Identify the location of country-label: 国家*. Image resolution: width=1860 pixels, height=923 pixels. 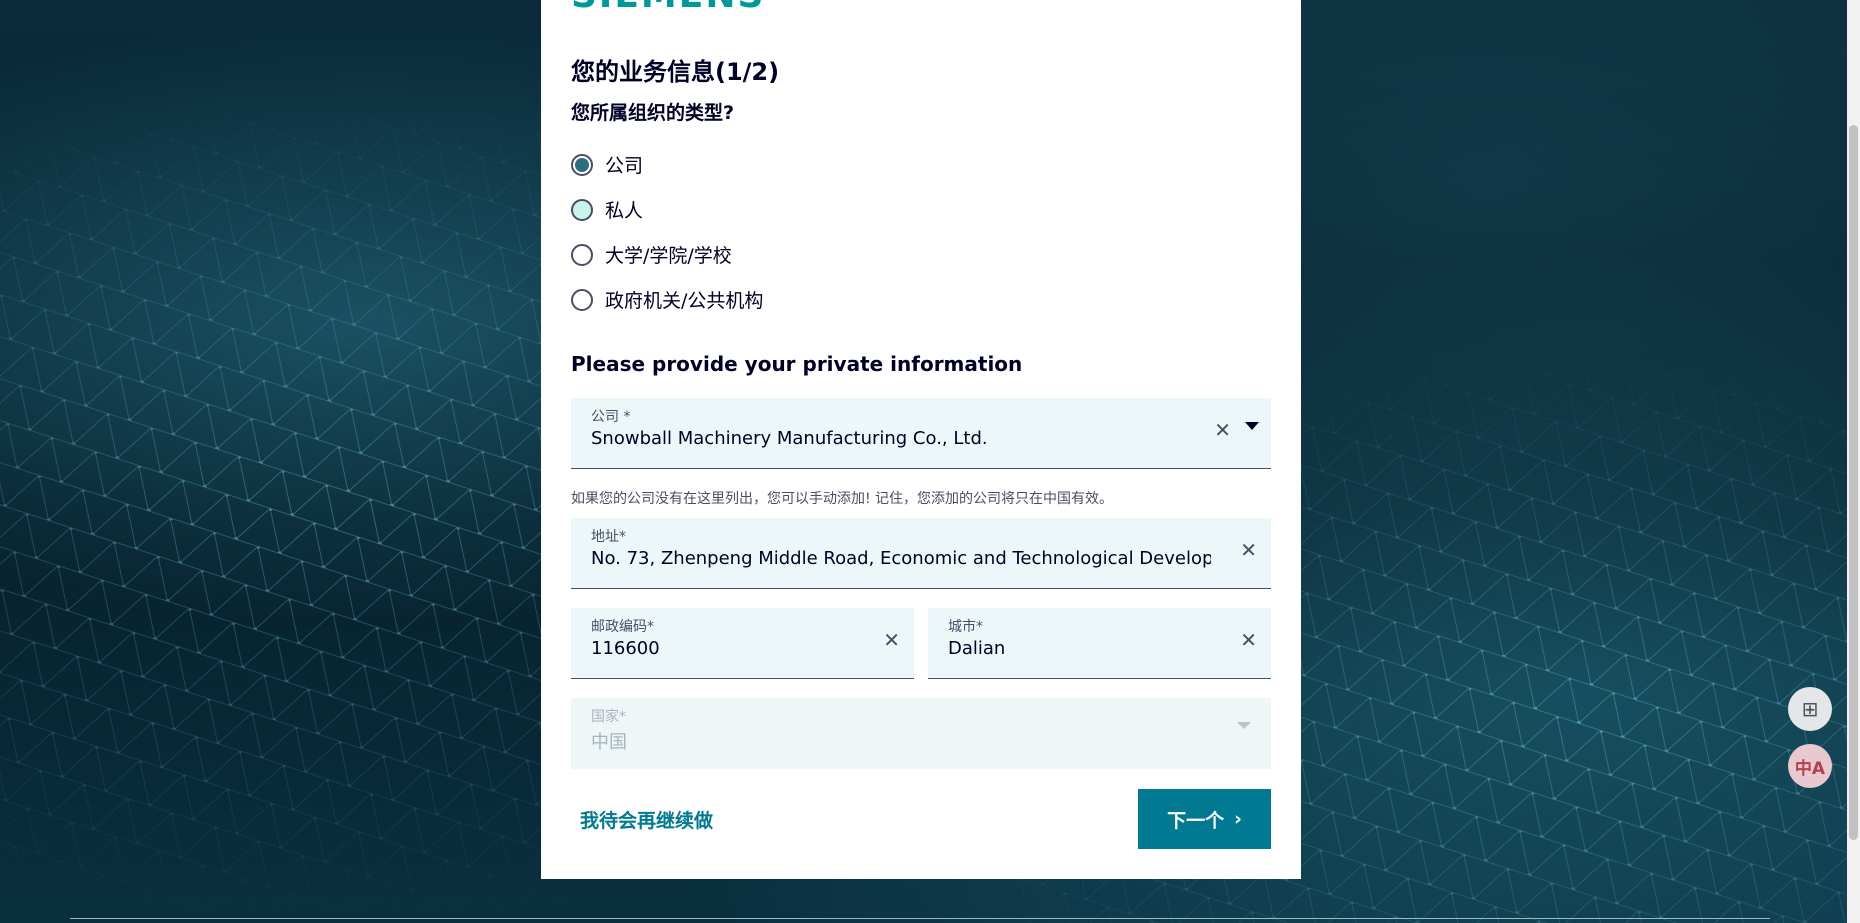
(608, 717).